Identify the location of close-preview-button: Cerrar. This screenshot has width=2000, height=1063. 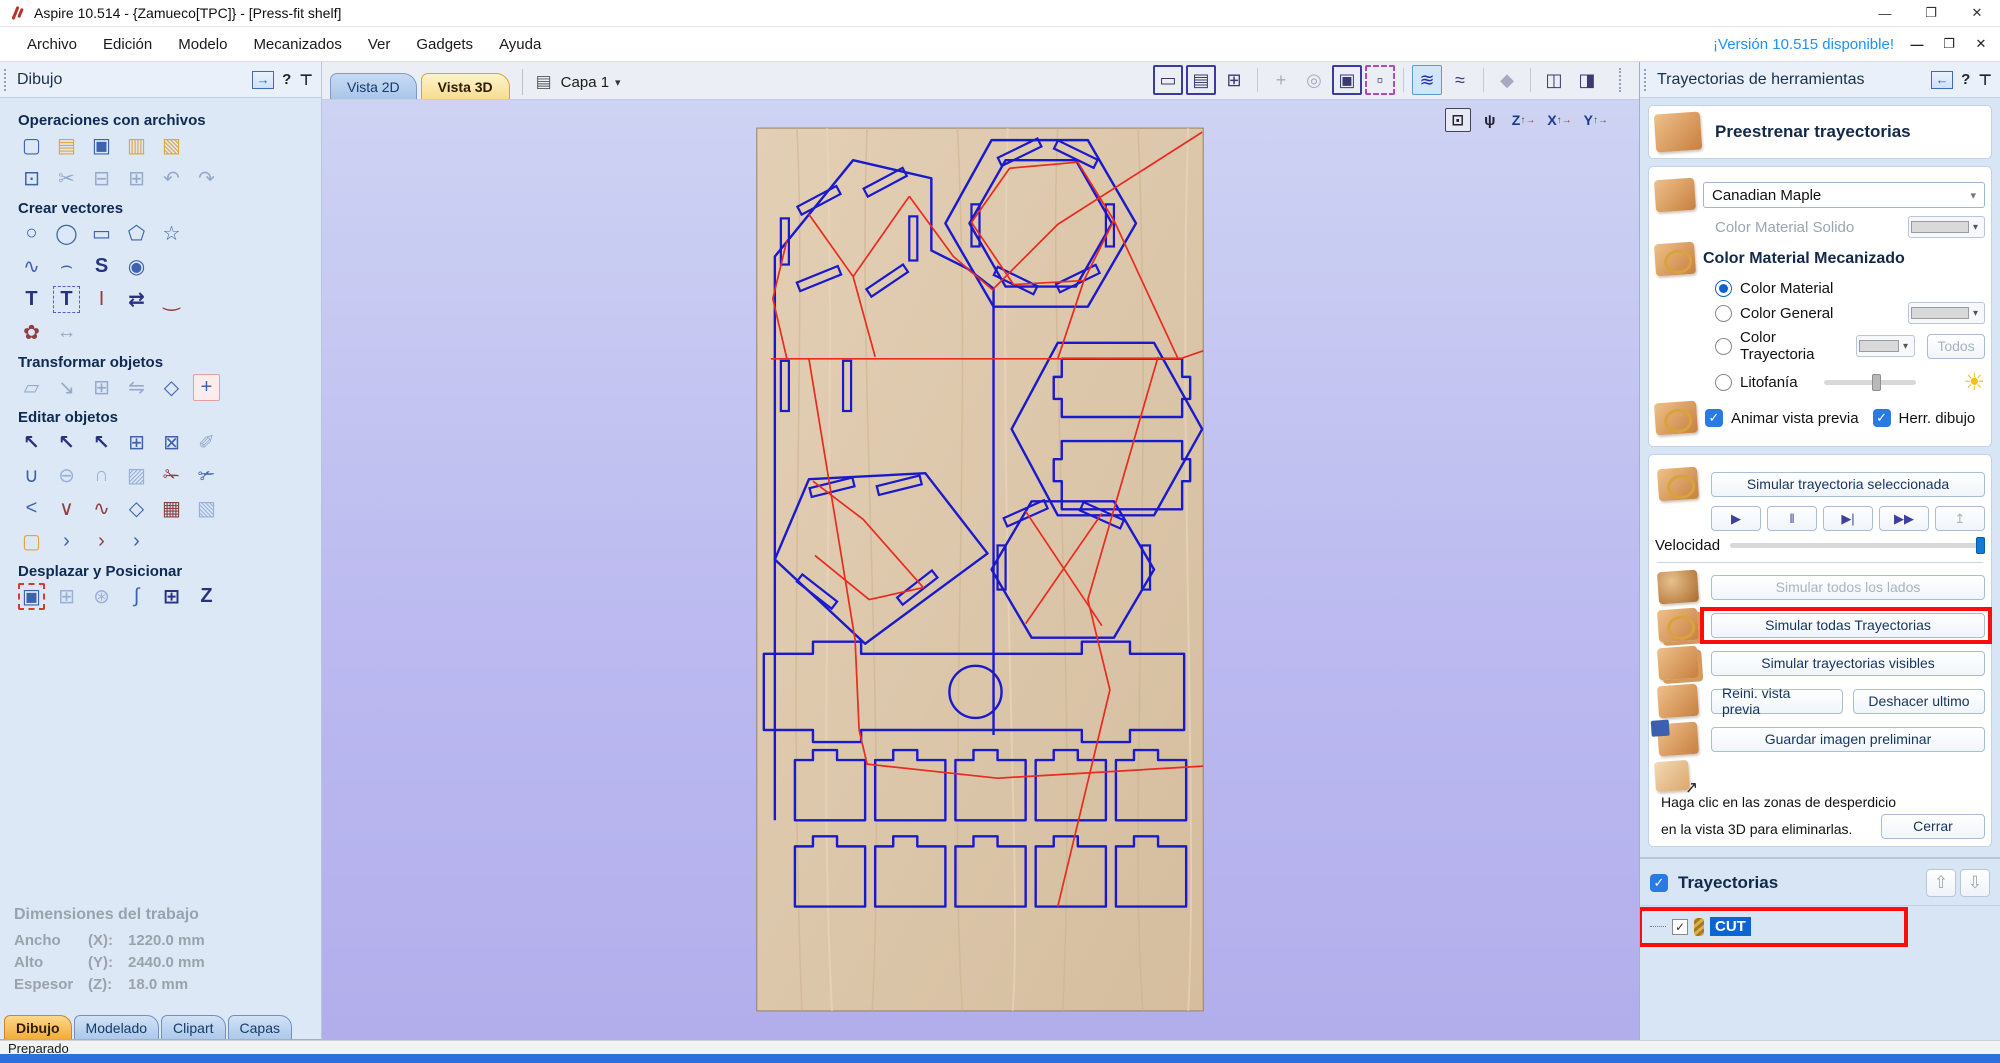
(1933, 826).